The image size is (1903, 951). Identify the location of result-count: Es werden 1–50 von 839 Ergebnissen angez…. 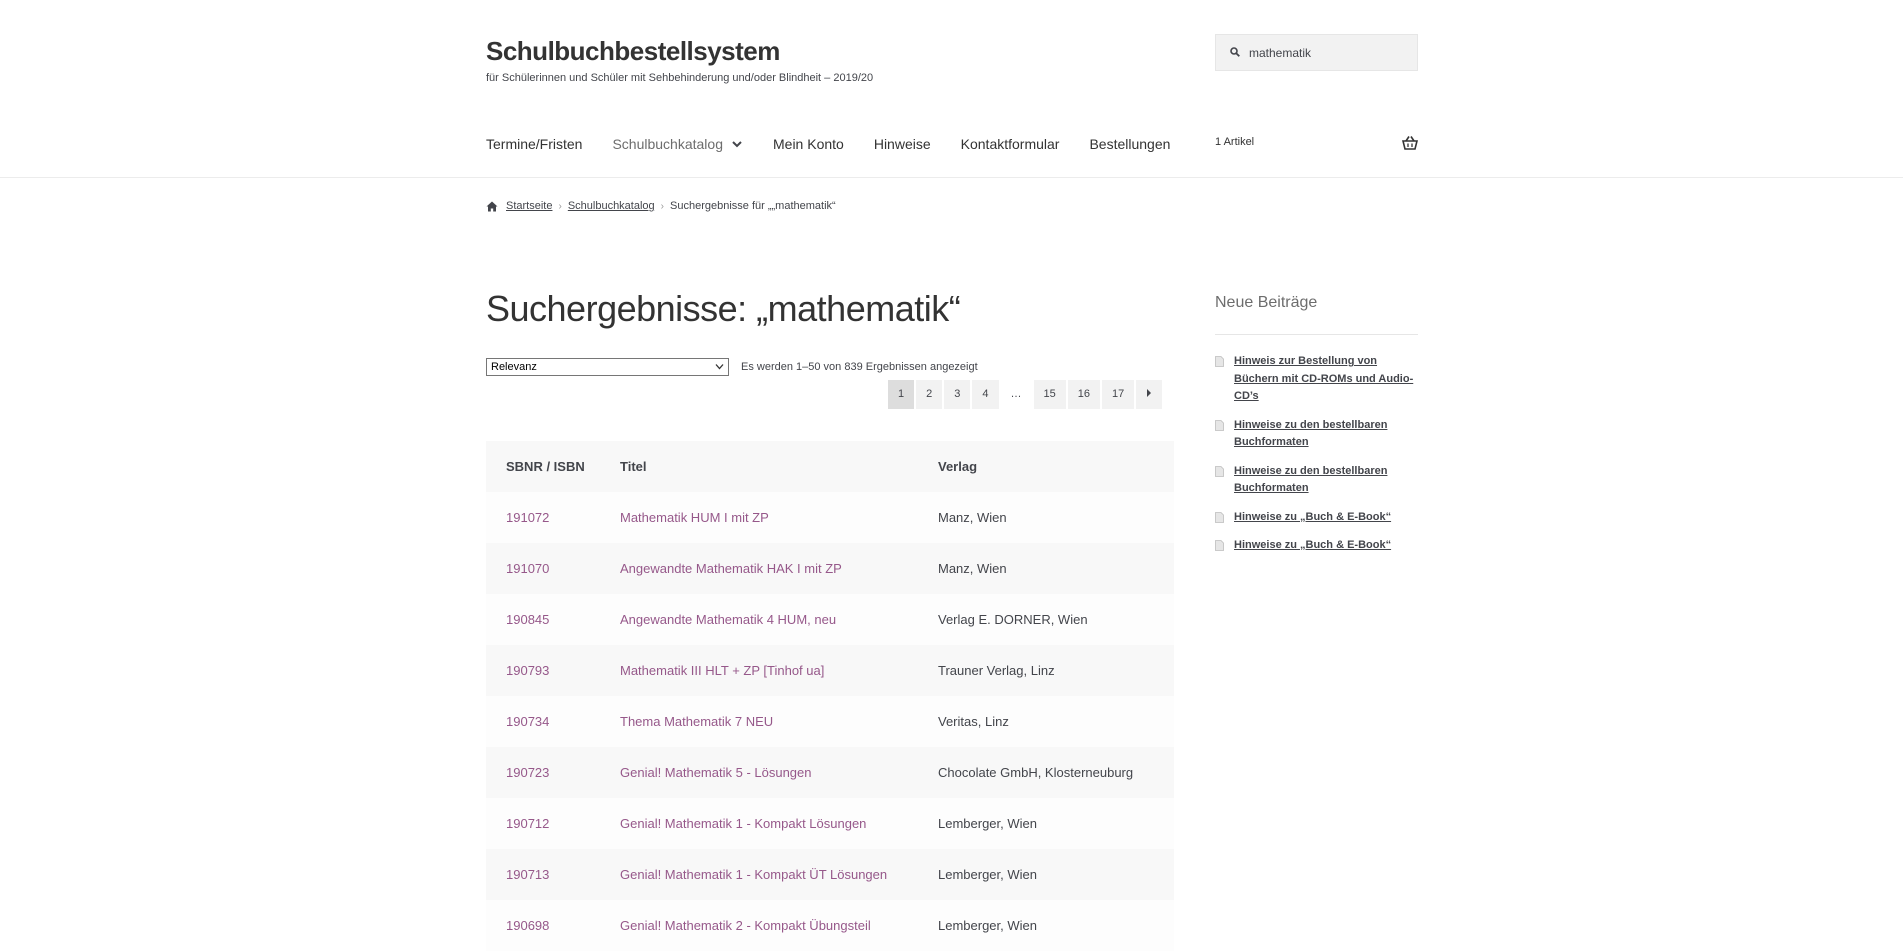
(859, 367).